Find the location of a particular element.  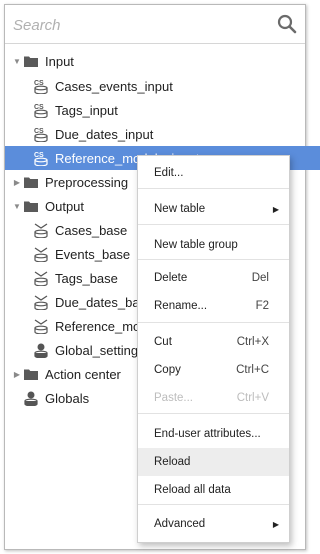

caret-spacer is located at coordinates (17, 398).